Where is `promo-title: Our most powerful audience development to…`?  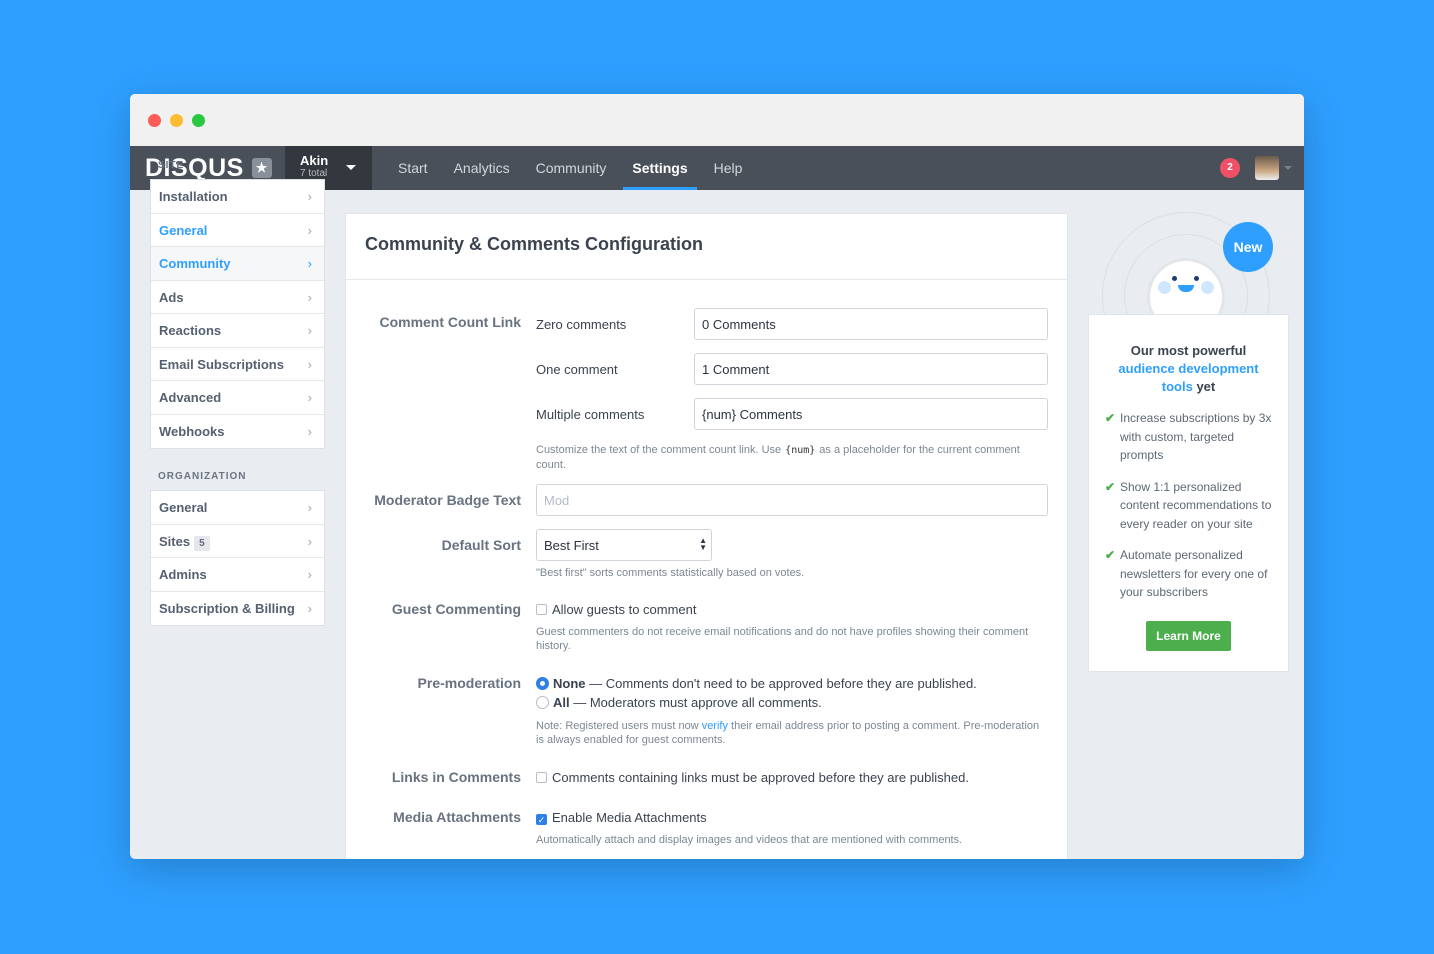 promo-title: Our most powerful audience development to… is located at coordinates (1188, 368).